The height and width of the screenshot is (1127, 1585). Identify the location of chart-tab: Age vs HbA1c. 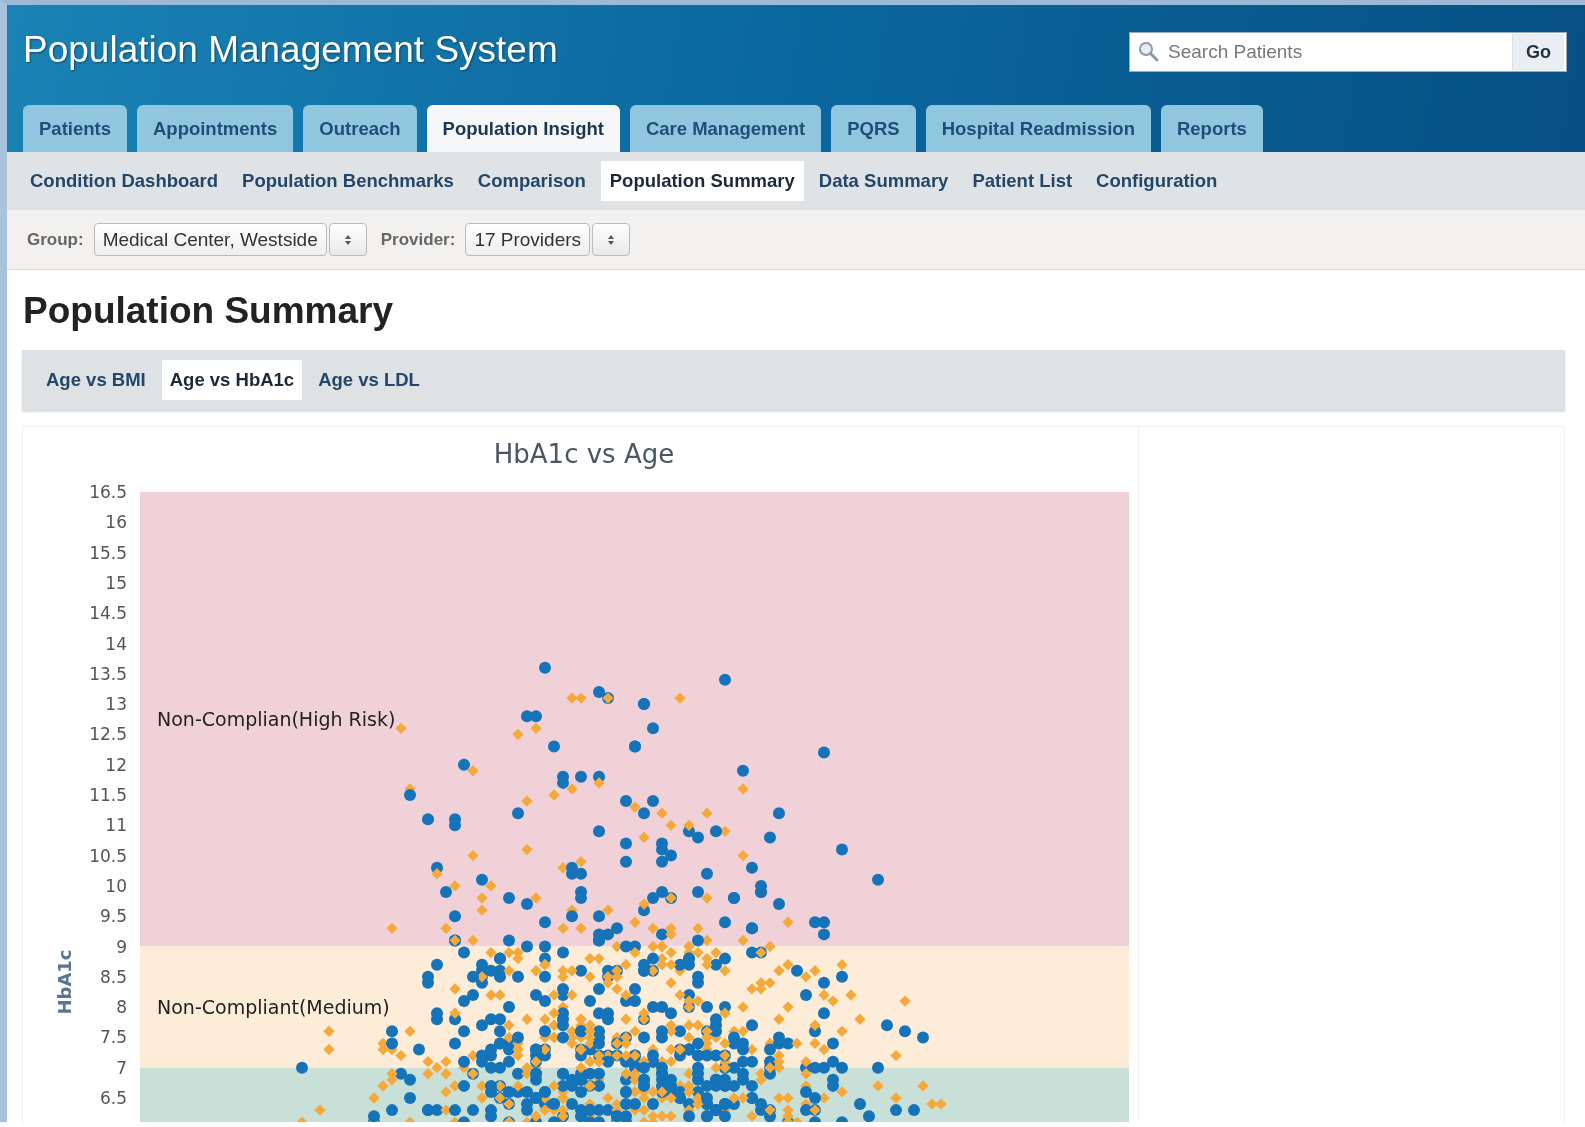
(232, 380).